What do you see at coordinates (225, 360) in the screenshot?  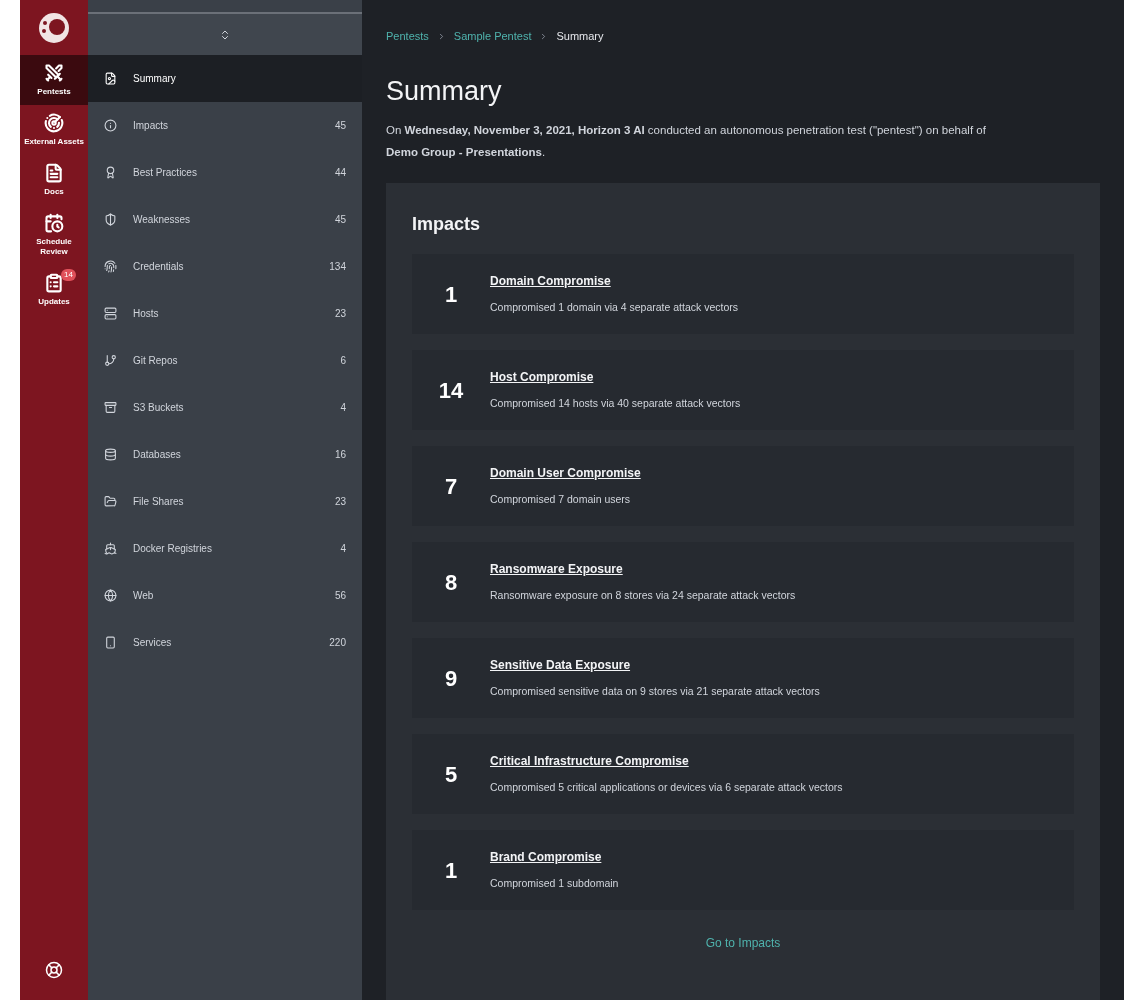 I see `sidebar-item: Git Repos 6` at bounding box center [225, 360].